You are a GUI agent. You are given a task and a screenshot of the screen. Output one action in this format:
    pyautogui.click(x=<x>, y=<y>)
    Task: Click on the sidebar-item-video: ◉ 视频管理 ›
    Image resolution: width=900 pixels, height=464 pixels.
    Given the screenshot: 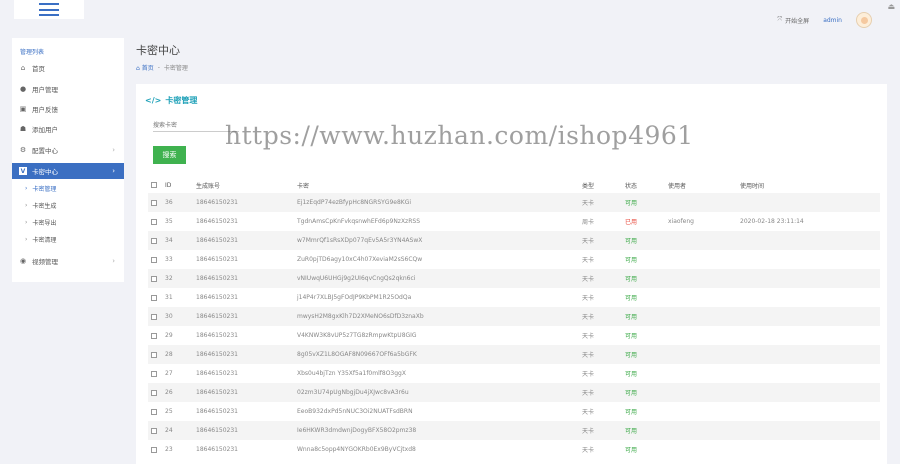 What is the action you would take?
    pyautogui.click(x=68, y=261)
    